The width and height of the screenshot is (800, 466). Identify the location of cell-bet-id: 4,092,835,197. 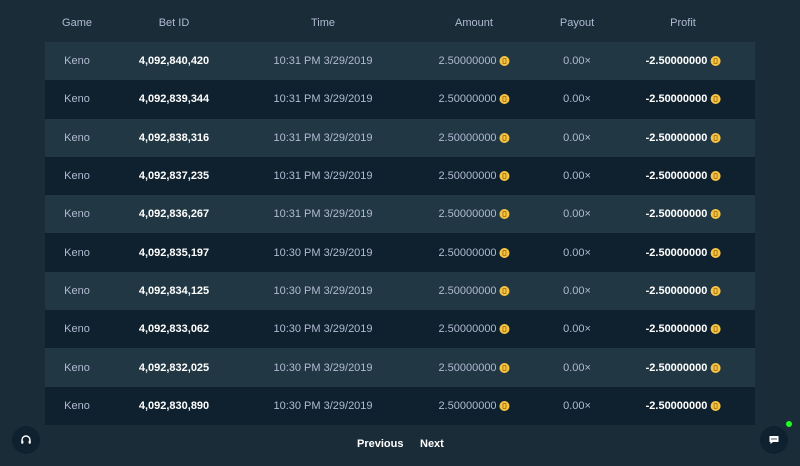
(174, 253).